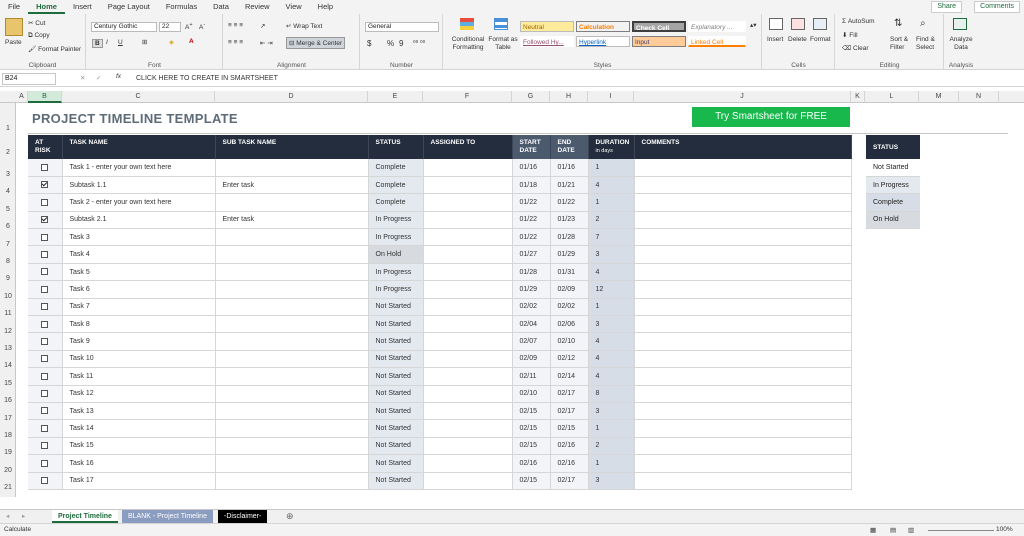  What do you see at coordinates (139, 168) in the screenshot?
I see `task-name-cell: Task 1 - enter your own text here` at bounding box center [139, 168].